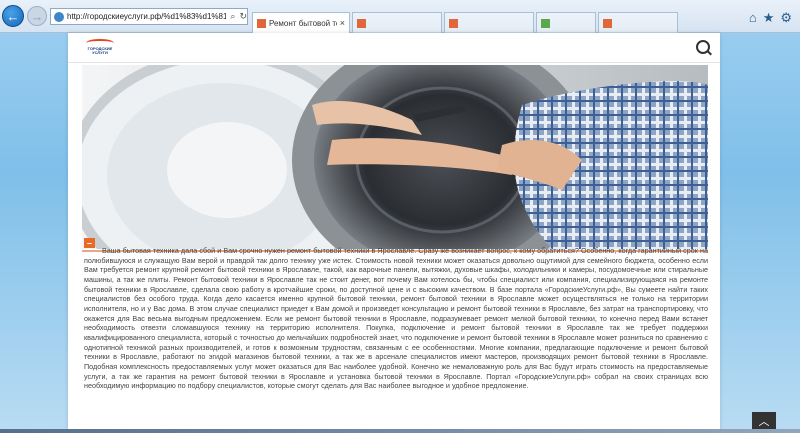 The height and width of the screenshot is (433, 800). I want to click on taskbar-edge, so click(400, 431).